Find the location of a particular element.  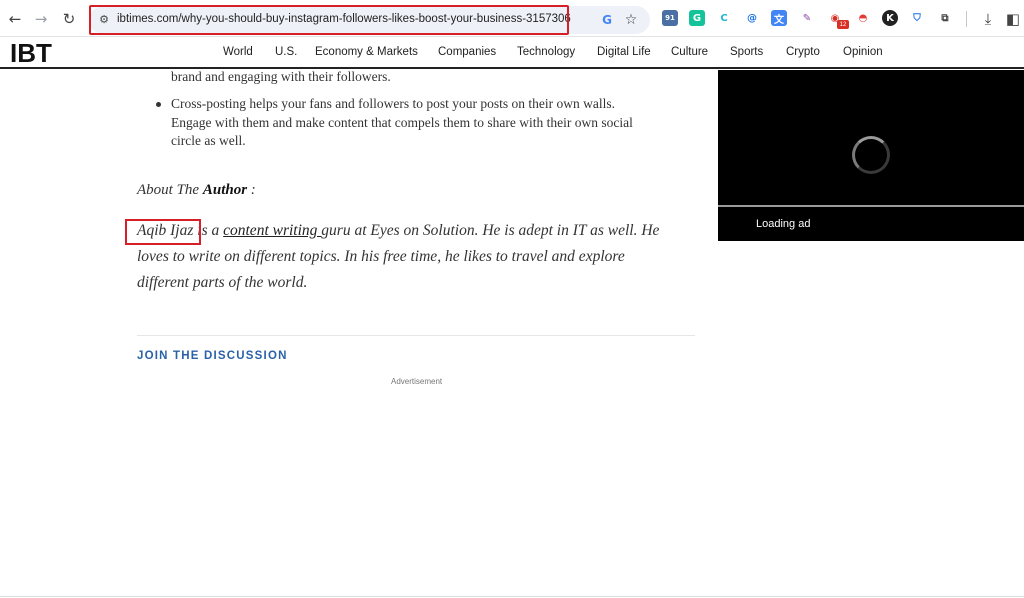

ad-progress-line is located at coordinates (871, 206).